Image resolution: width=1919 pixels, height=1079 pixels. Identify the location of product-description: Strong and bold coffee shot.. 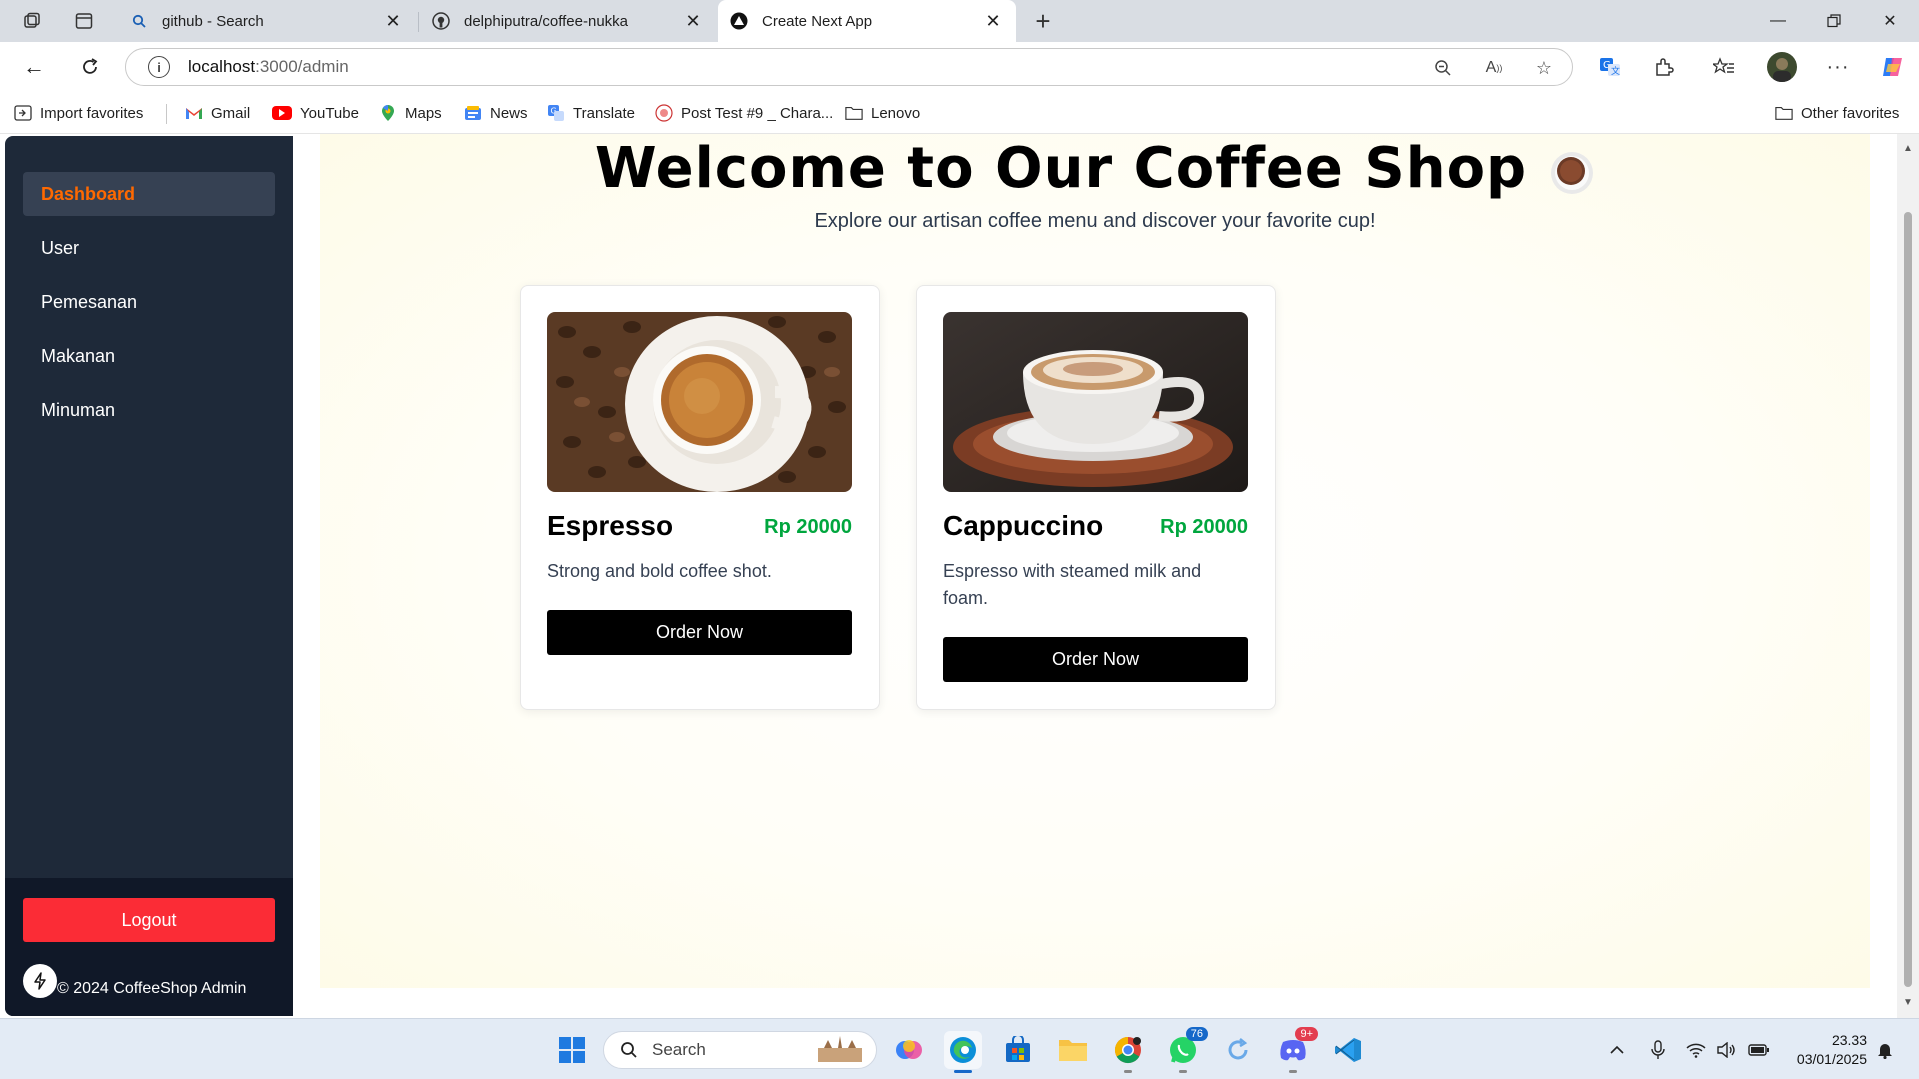
(659, 571).